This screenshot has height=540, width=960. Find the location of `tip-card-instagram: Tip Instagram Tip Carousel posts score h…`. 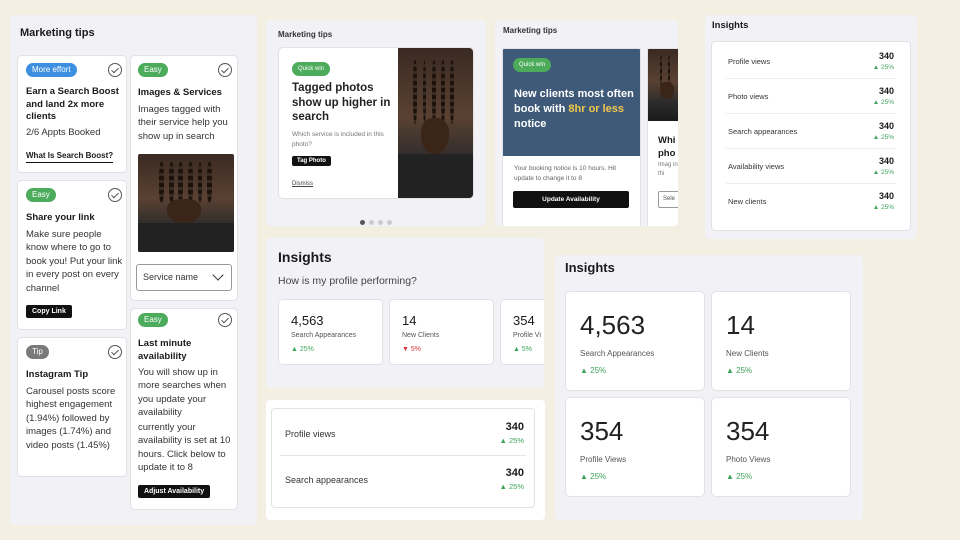

tip-card-instagram: Tip Instagram Tip Carousel posts score h… is located at coordinates (72, 407).